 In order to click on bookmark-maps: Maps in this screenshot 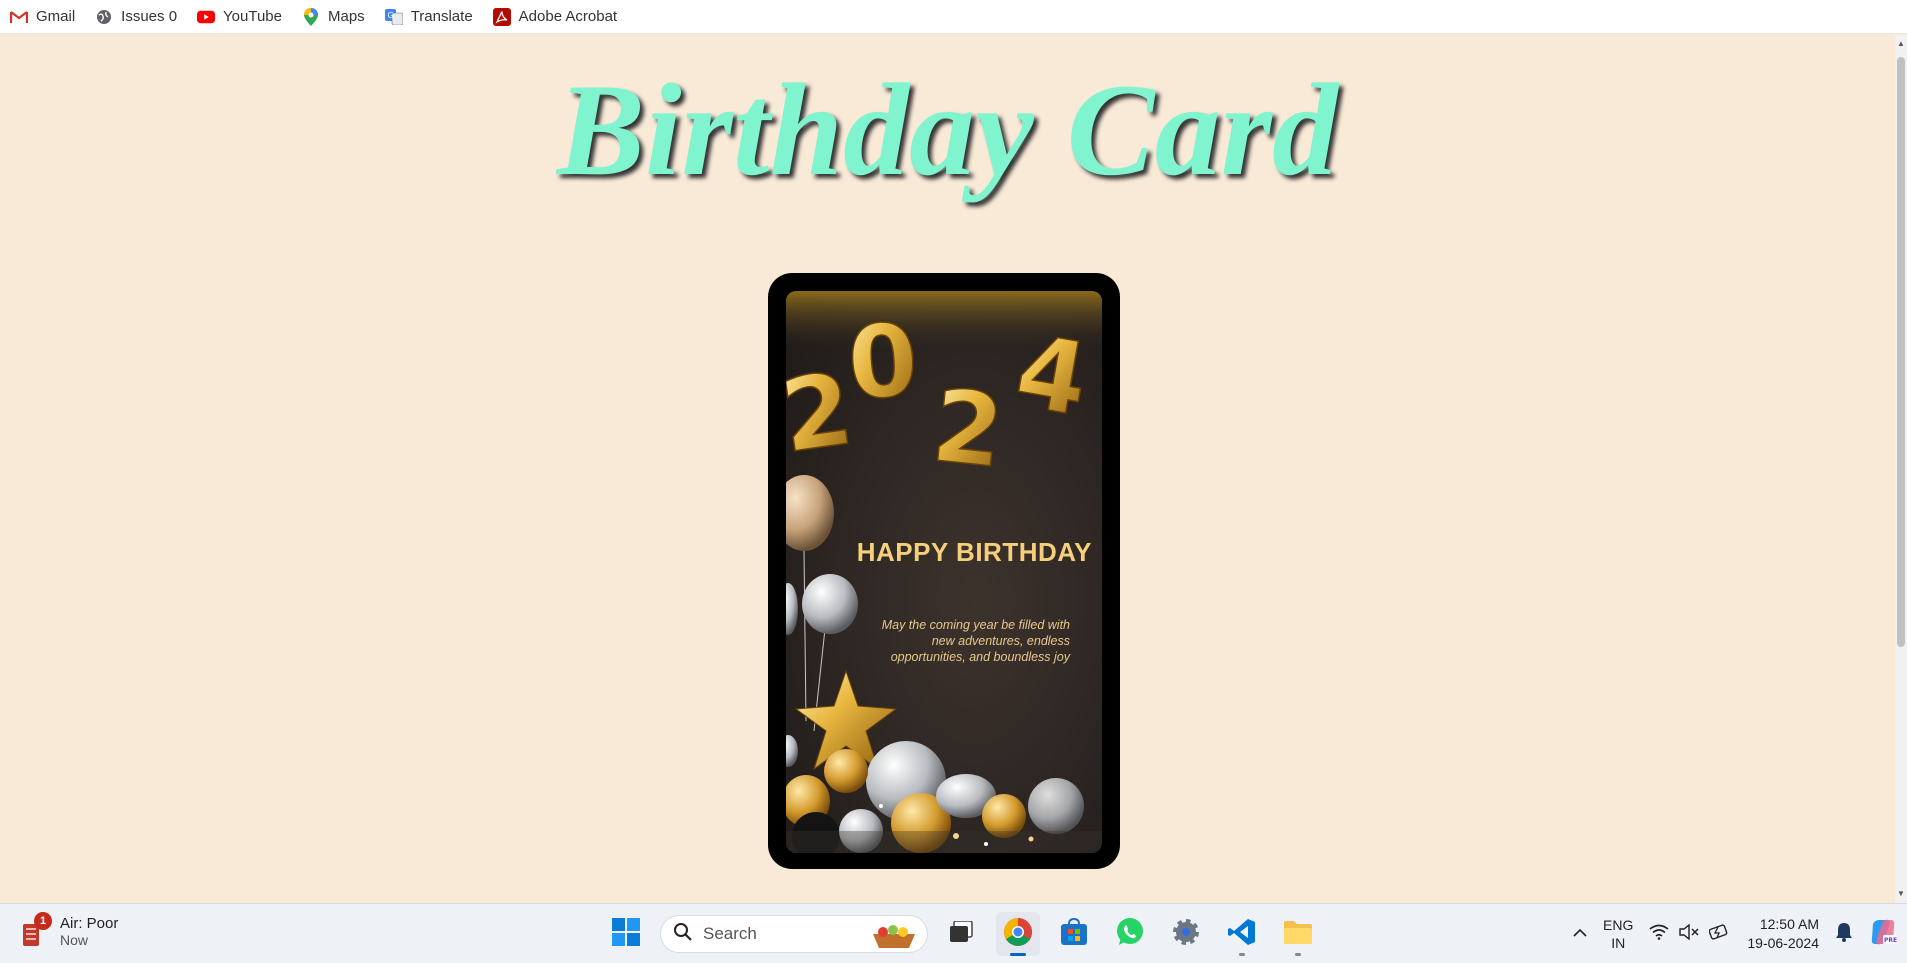, I will do `click(333, 17)`.